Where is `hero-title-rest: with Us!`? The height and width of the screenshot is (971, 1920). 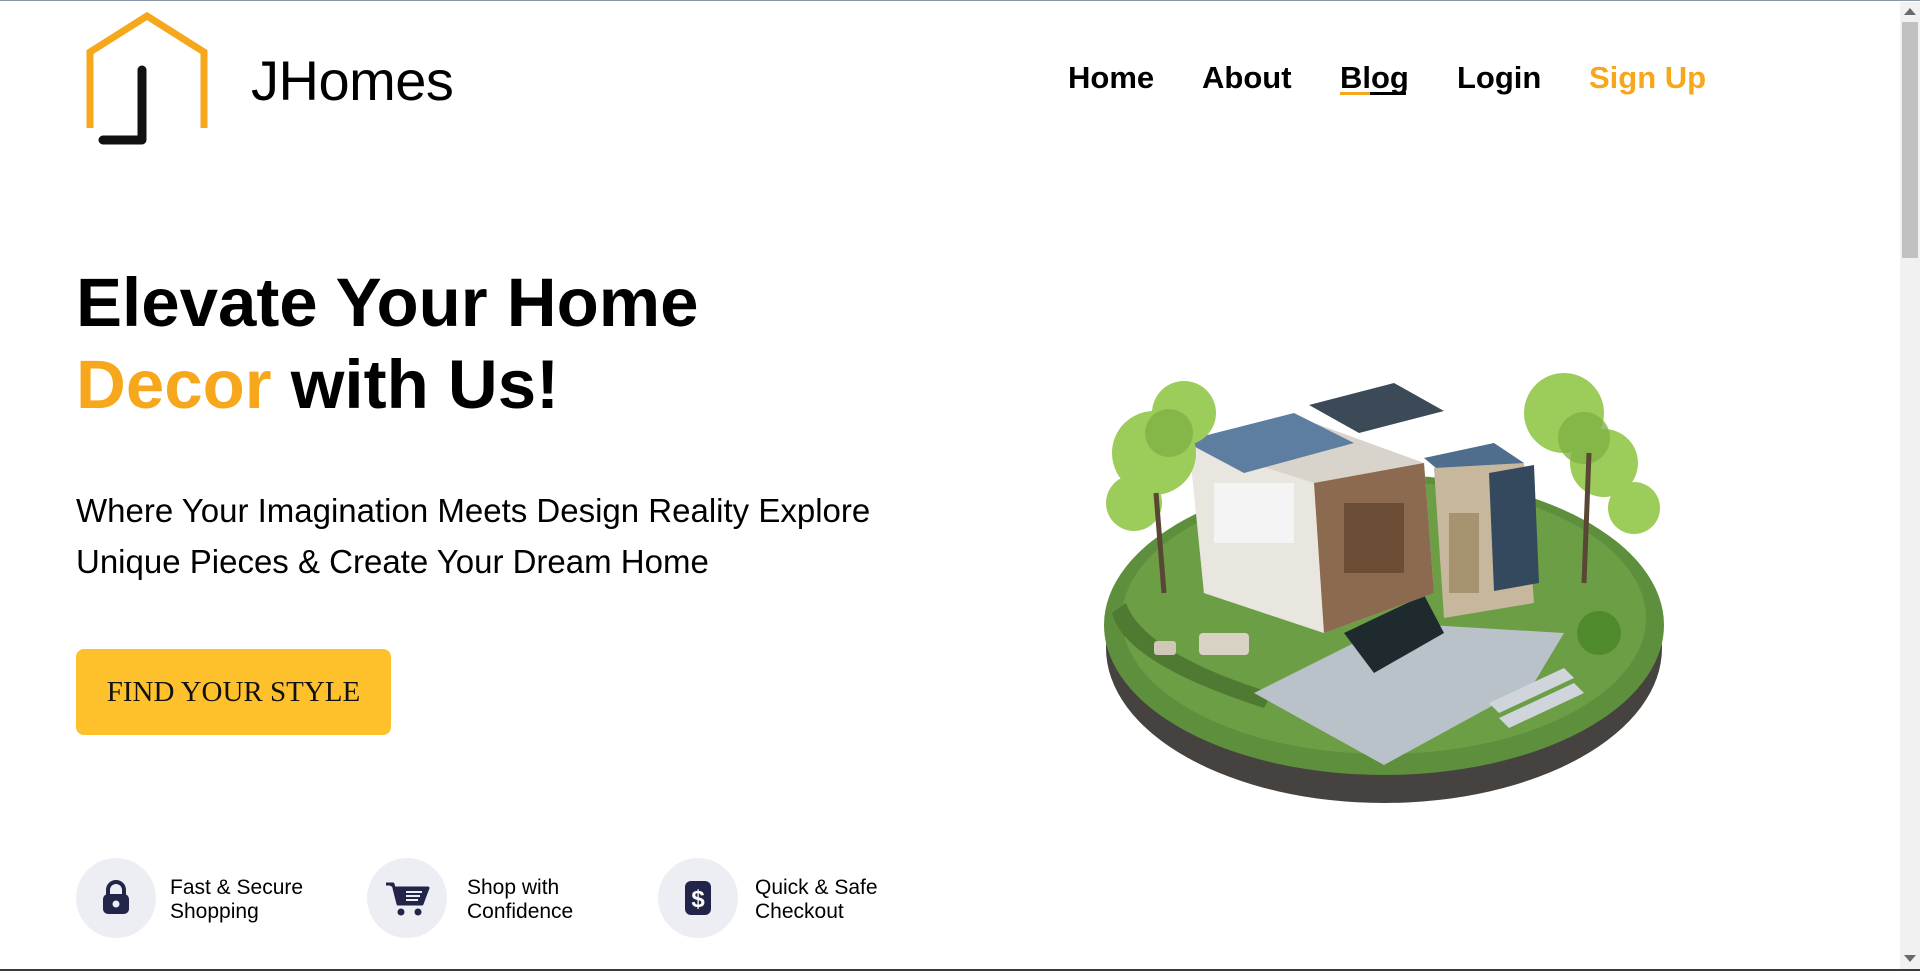
hero-title-rest: with Us! is located at coordinates (415, 384).